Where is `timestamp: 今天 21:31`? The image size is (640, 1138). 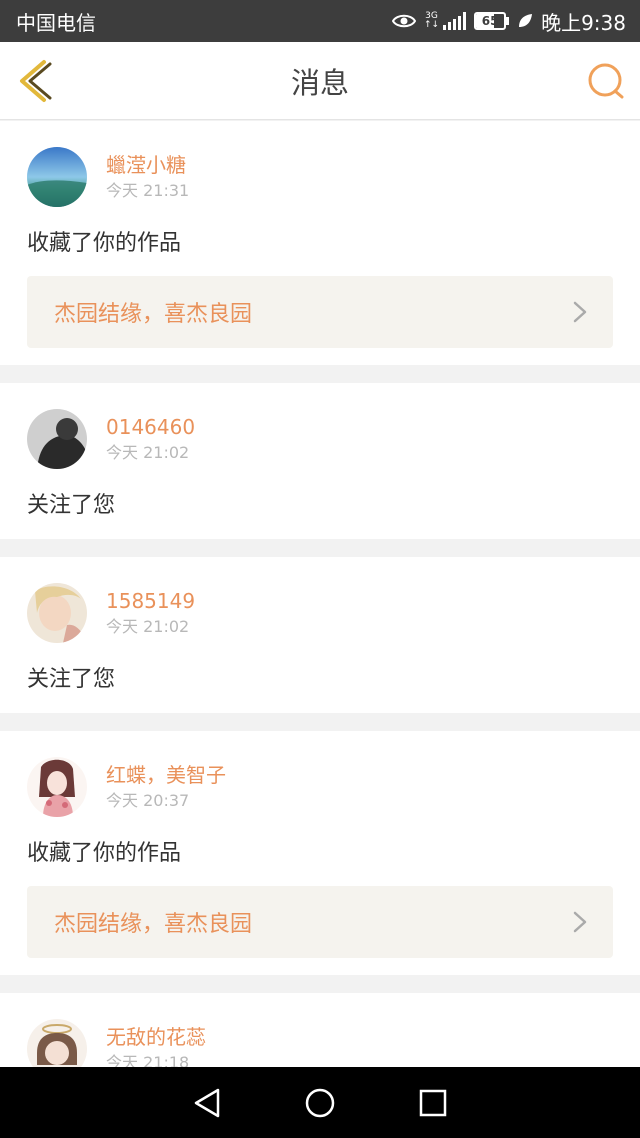
timestamp: 今天 21:31 is located at coordinates (148, 190).